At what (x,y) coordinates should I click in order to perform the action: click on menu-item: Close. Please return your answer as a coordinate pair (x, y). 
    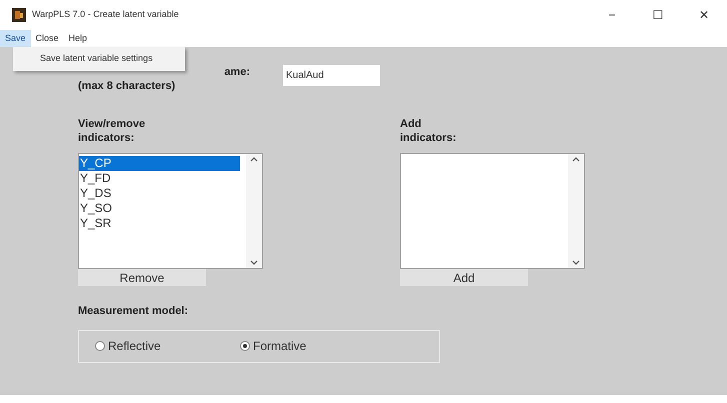
    Looking at the image, I should click on (47, 38).